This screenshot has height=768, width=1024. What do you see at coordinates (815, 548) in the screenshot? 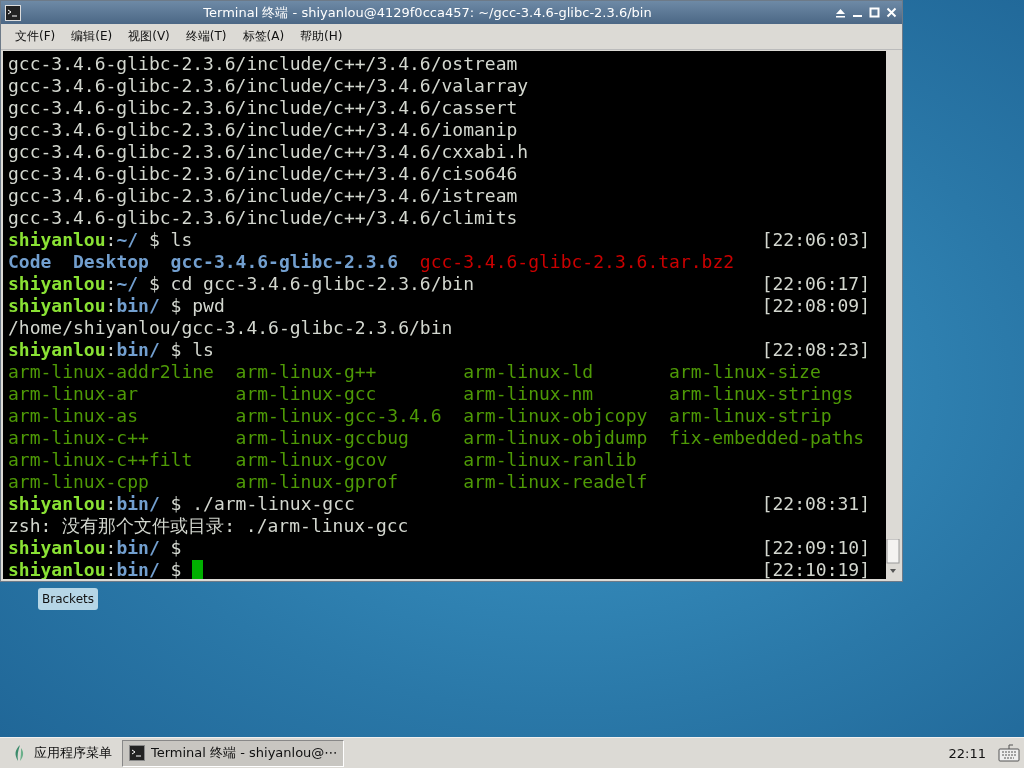
I see `timestamp: [22:09:10]` at bounding box center [815, 548].